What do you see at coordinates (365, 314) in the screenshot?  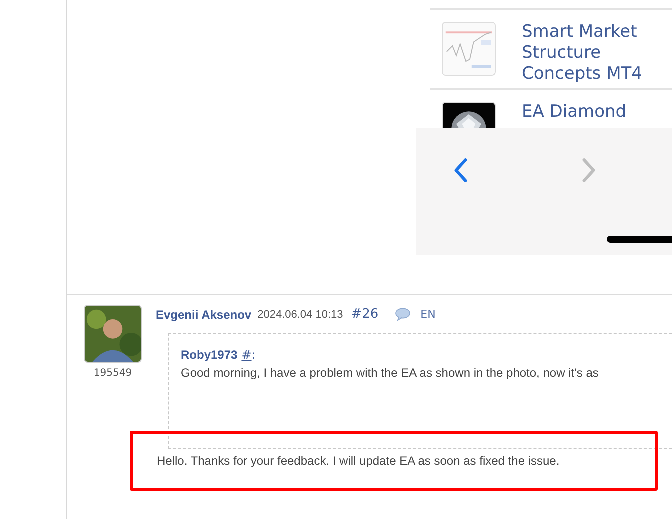 I see `post-number: #26` at bounding box center [365, 314].